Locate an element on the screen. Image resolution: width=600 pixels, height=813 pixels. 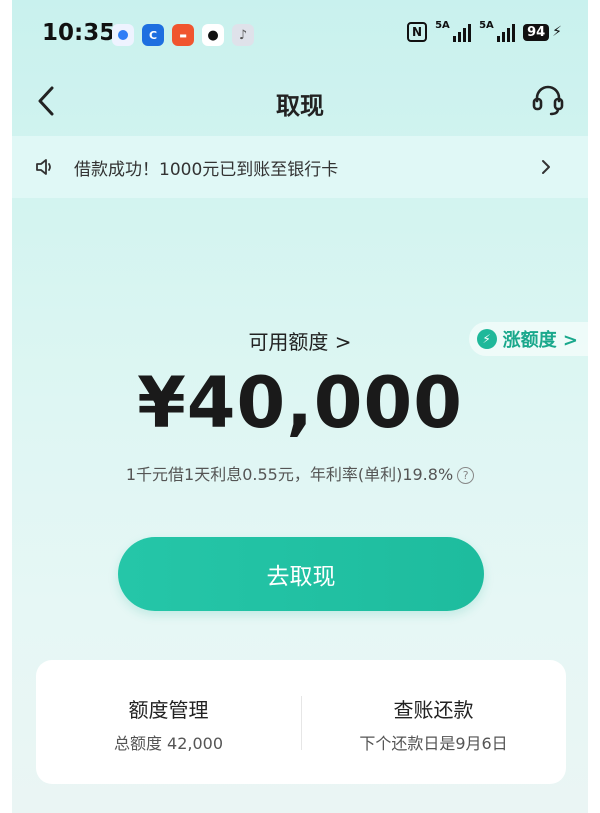
page-title: 取现 is located at coordinates (300, 106).